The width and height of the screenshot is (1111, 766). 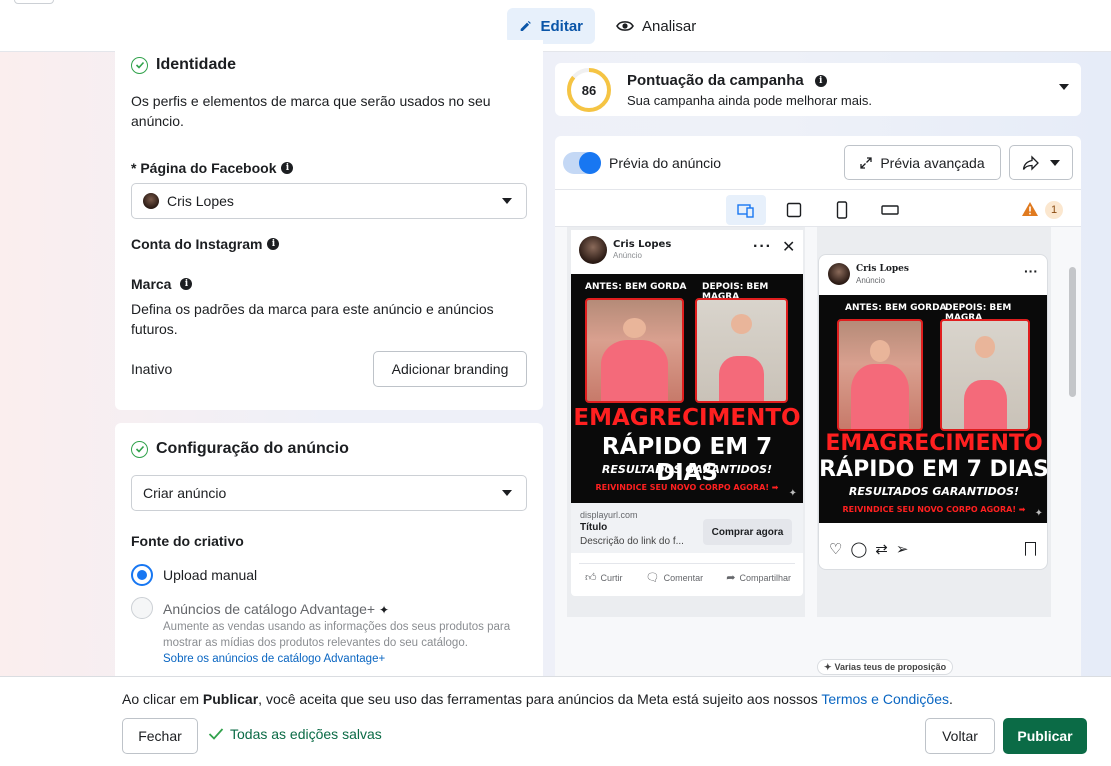 I want to click on creative-source-label: Fonte do criativo, so click(x=187, y=541).